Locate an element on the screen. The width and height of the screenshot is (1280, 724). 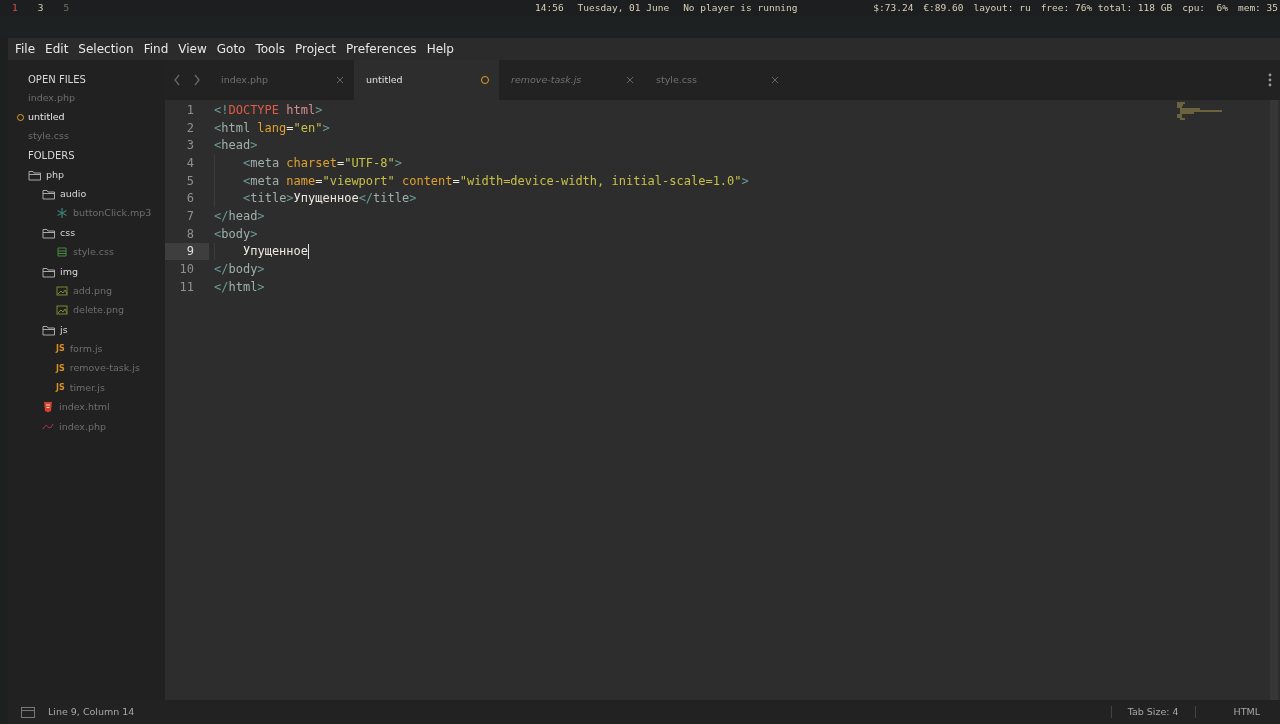
line-number: 7 is located at coordinates (190, 216).